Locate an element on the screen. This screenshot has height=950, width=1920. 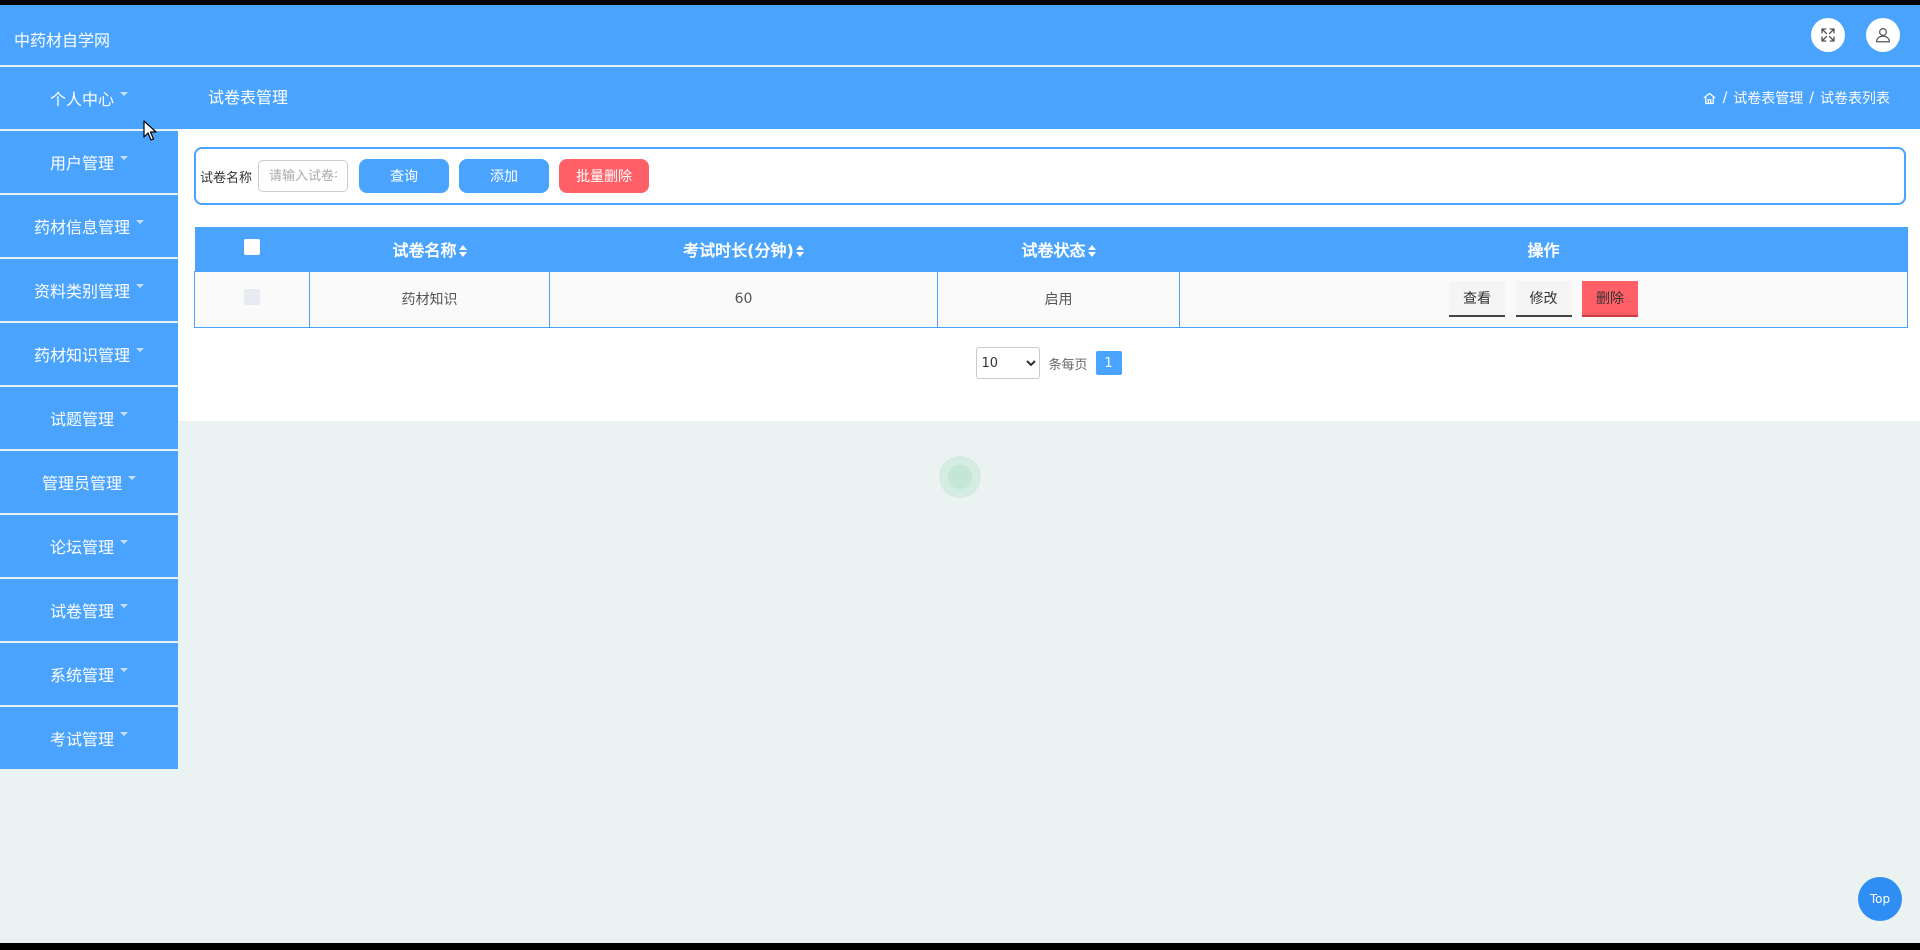
sidebar-item-label: 试卷管理 is located at coordinates (81, 611).